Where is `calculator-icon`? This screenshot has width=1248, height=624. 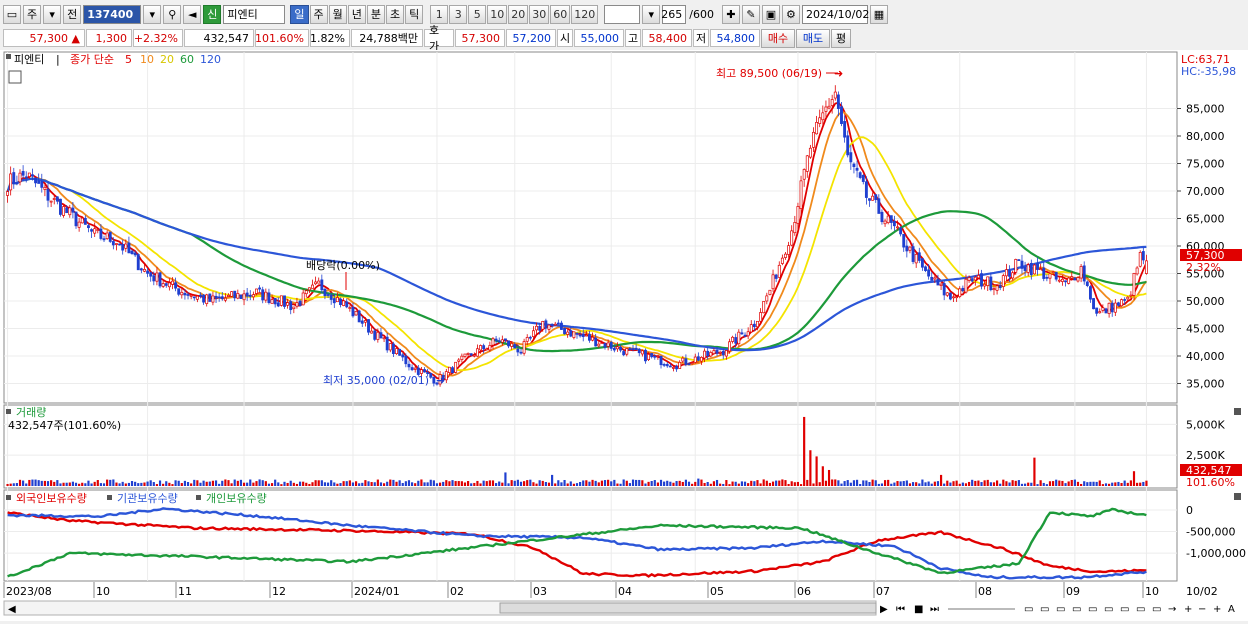
calculator-icon is located at coordinates (15, 77).